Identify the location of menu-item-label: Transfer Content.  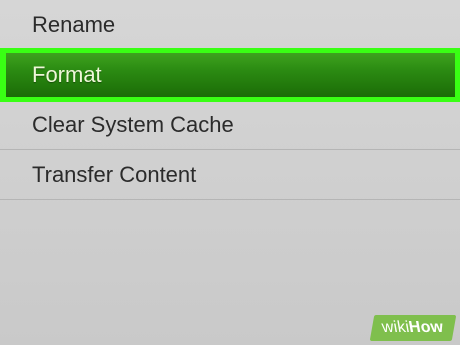
(114, 174).